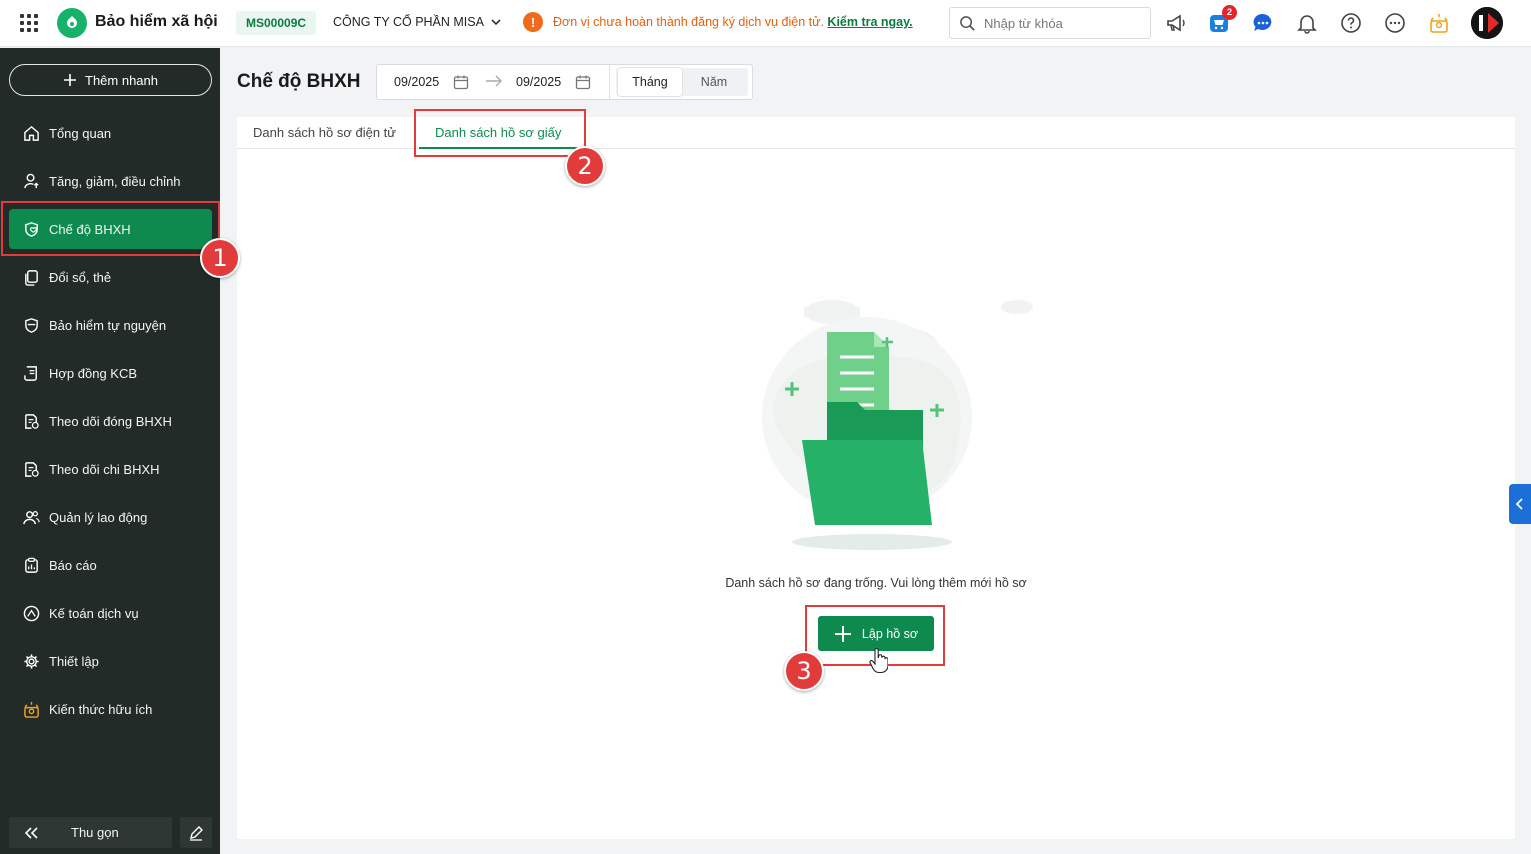 This screenshot has height=854, width=1531. What do you see at coordinates (1263, 23) in the screenshot?
I see `chat-icon` at bounding box center [1263, 23].